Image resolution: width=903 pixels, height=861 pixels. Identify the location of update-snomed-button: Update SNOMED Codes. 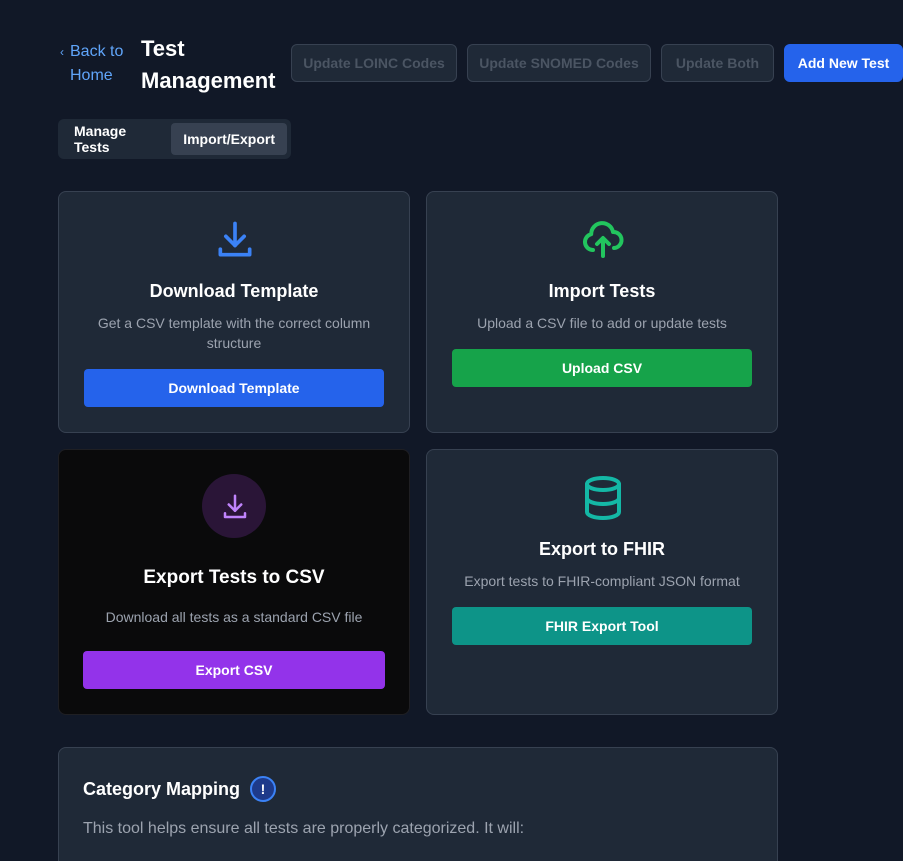
(559, 63).